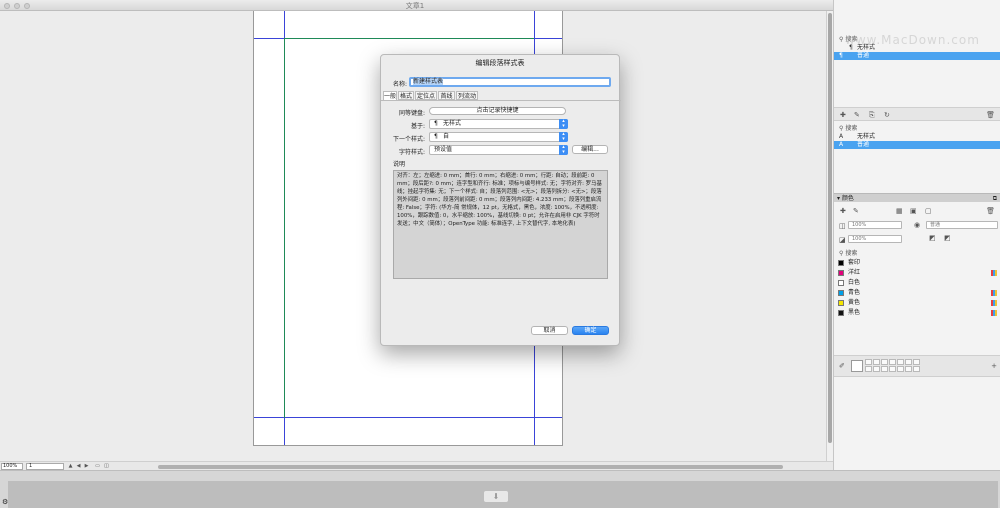 This screenshot has width=1000, height=508. I want to click on page-up-icon: ▲, so click(70, 466).